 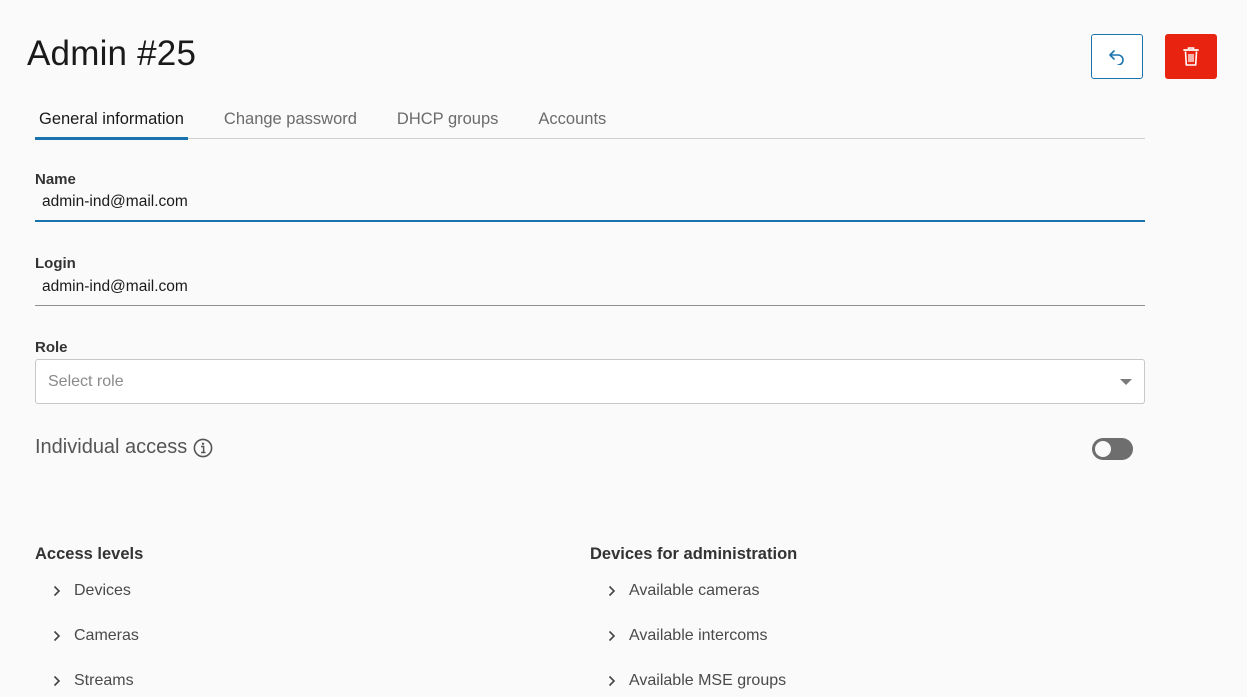 What do you see at coordinates (694, 554) in the screenshot?
I see `devices-admin-title: Devices for administration` at bounding box center [694, 554].